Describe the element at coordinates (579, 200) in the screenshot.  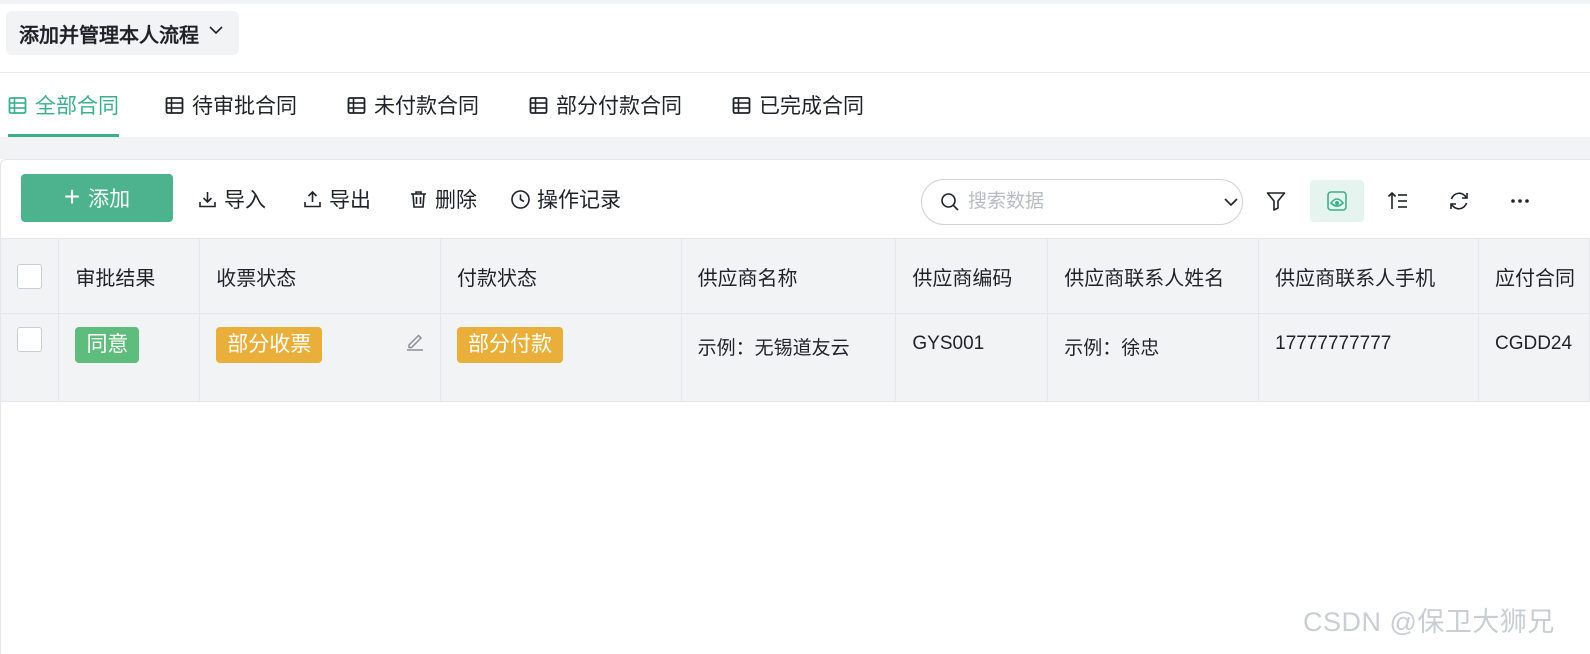
I see `operation-log-label: 操作记录` at that location.